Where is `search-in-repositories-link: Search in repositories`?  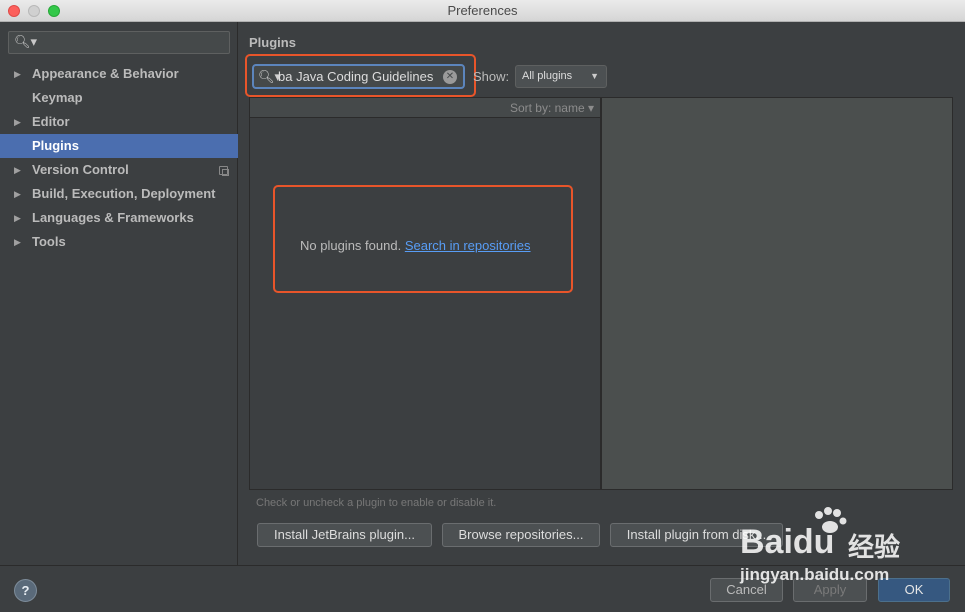 search-in-repositories-link: Search in repositories is located at coordinates (468, 245).